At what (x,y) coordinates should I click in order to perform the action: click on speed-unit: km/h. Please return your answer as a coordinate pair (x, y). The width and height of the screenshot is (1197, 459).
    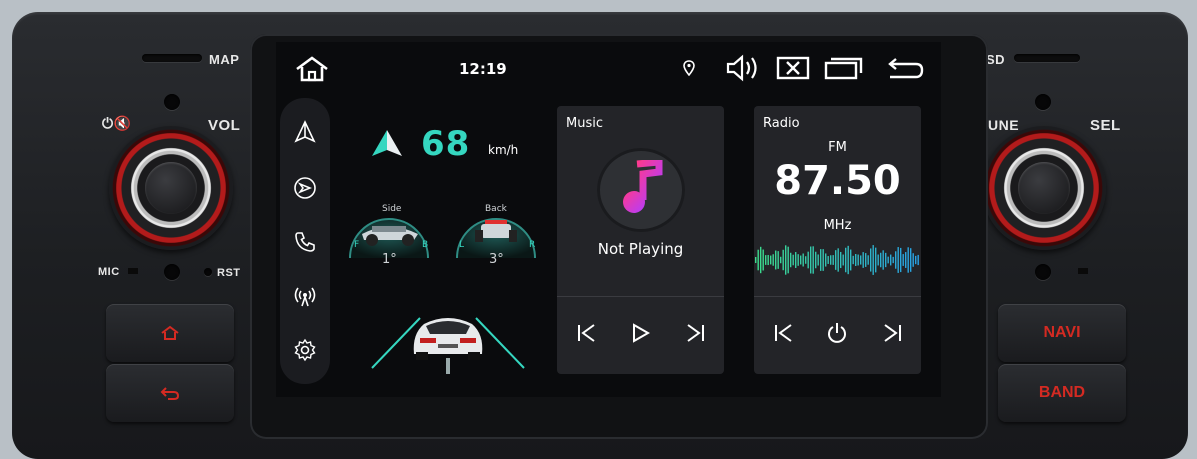
    Looking at the image, I should click on (503, 150).